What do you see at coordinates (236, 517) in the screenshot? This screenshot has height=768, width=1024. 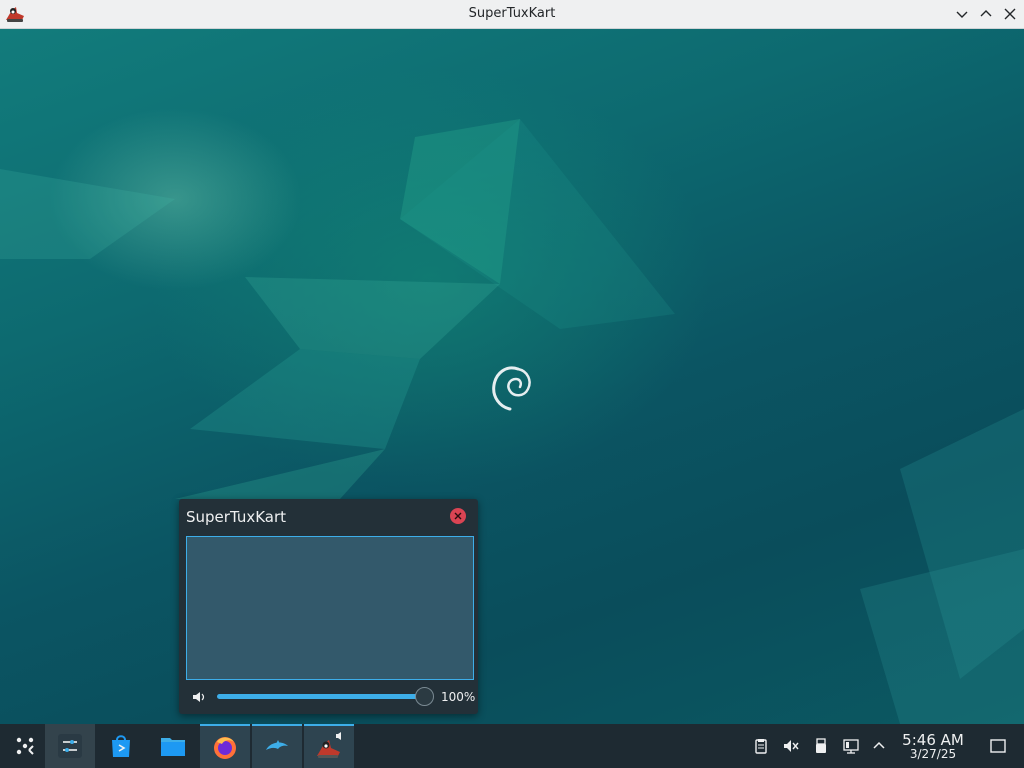 I see `popup-title: SuperTuxKart` at bounding box center [236, 517].